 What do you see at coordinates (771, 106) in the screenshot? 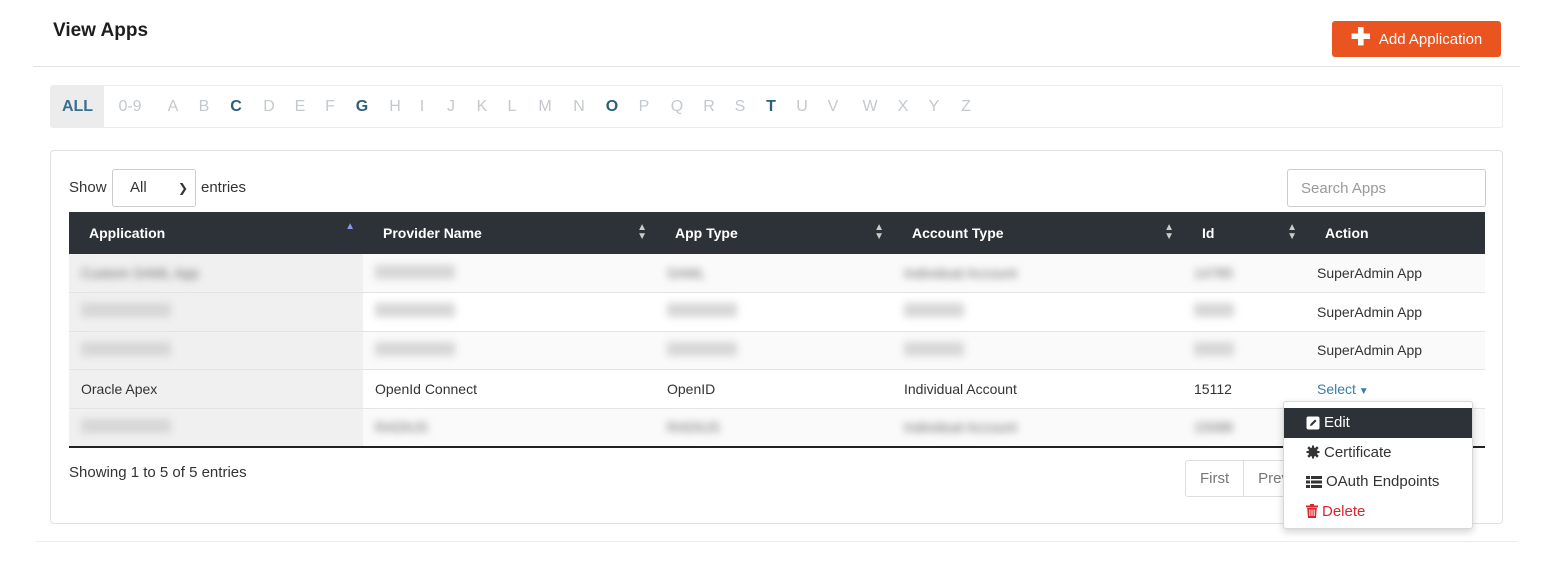
I see `alpha-filter-t: T` at bounding box center [771, 106].